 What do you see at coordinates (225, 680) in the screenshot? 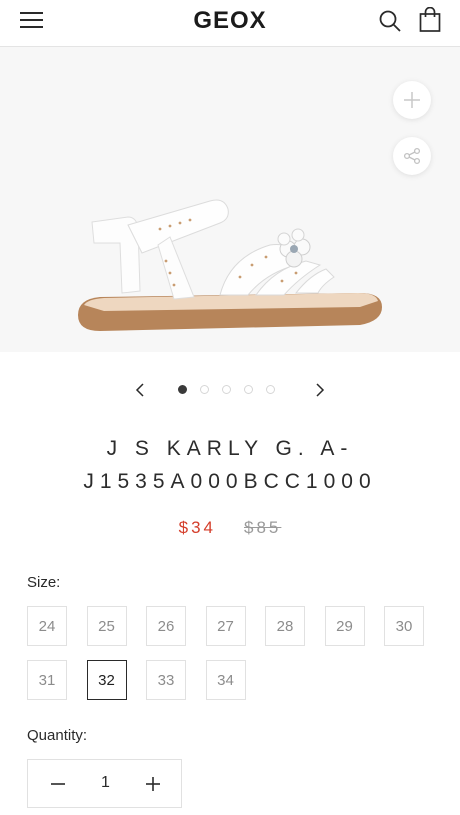
I see `size-option-34: 34` at bounding box center [225, 680].